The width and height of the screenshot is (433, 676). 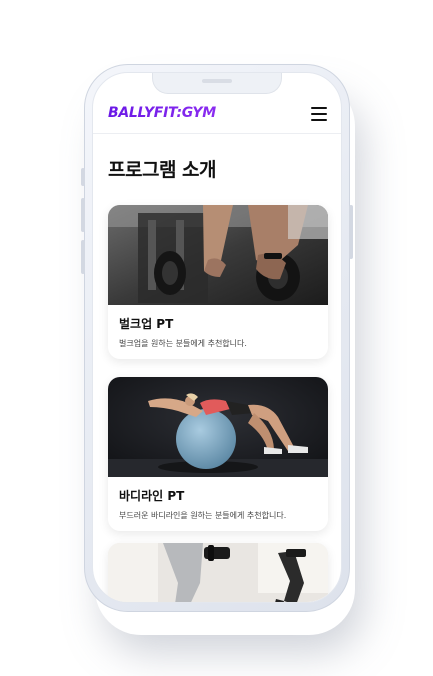 I want to click on page-title: 프로그램 소개, so click(x=162, y=170).